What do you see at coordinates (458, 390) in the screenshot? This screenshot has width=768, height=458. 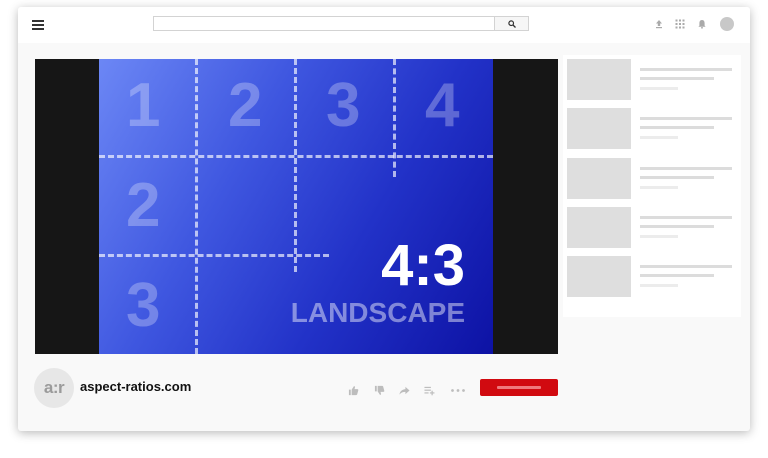 I see `more-icon` at bounding box center [458, 390].